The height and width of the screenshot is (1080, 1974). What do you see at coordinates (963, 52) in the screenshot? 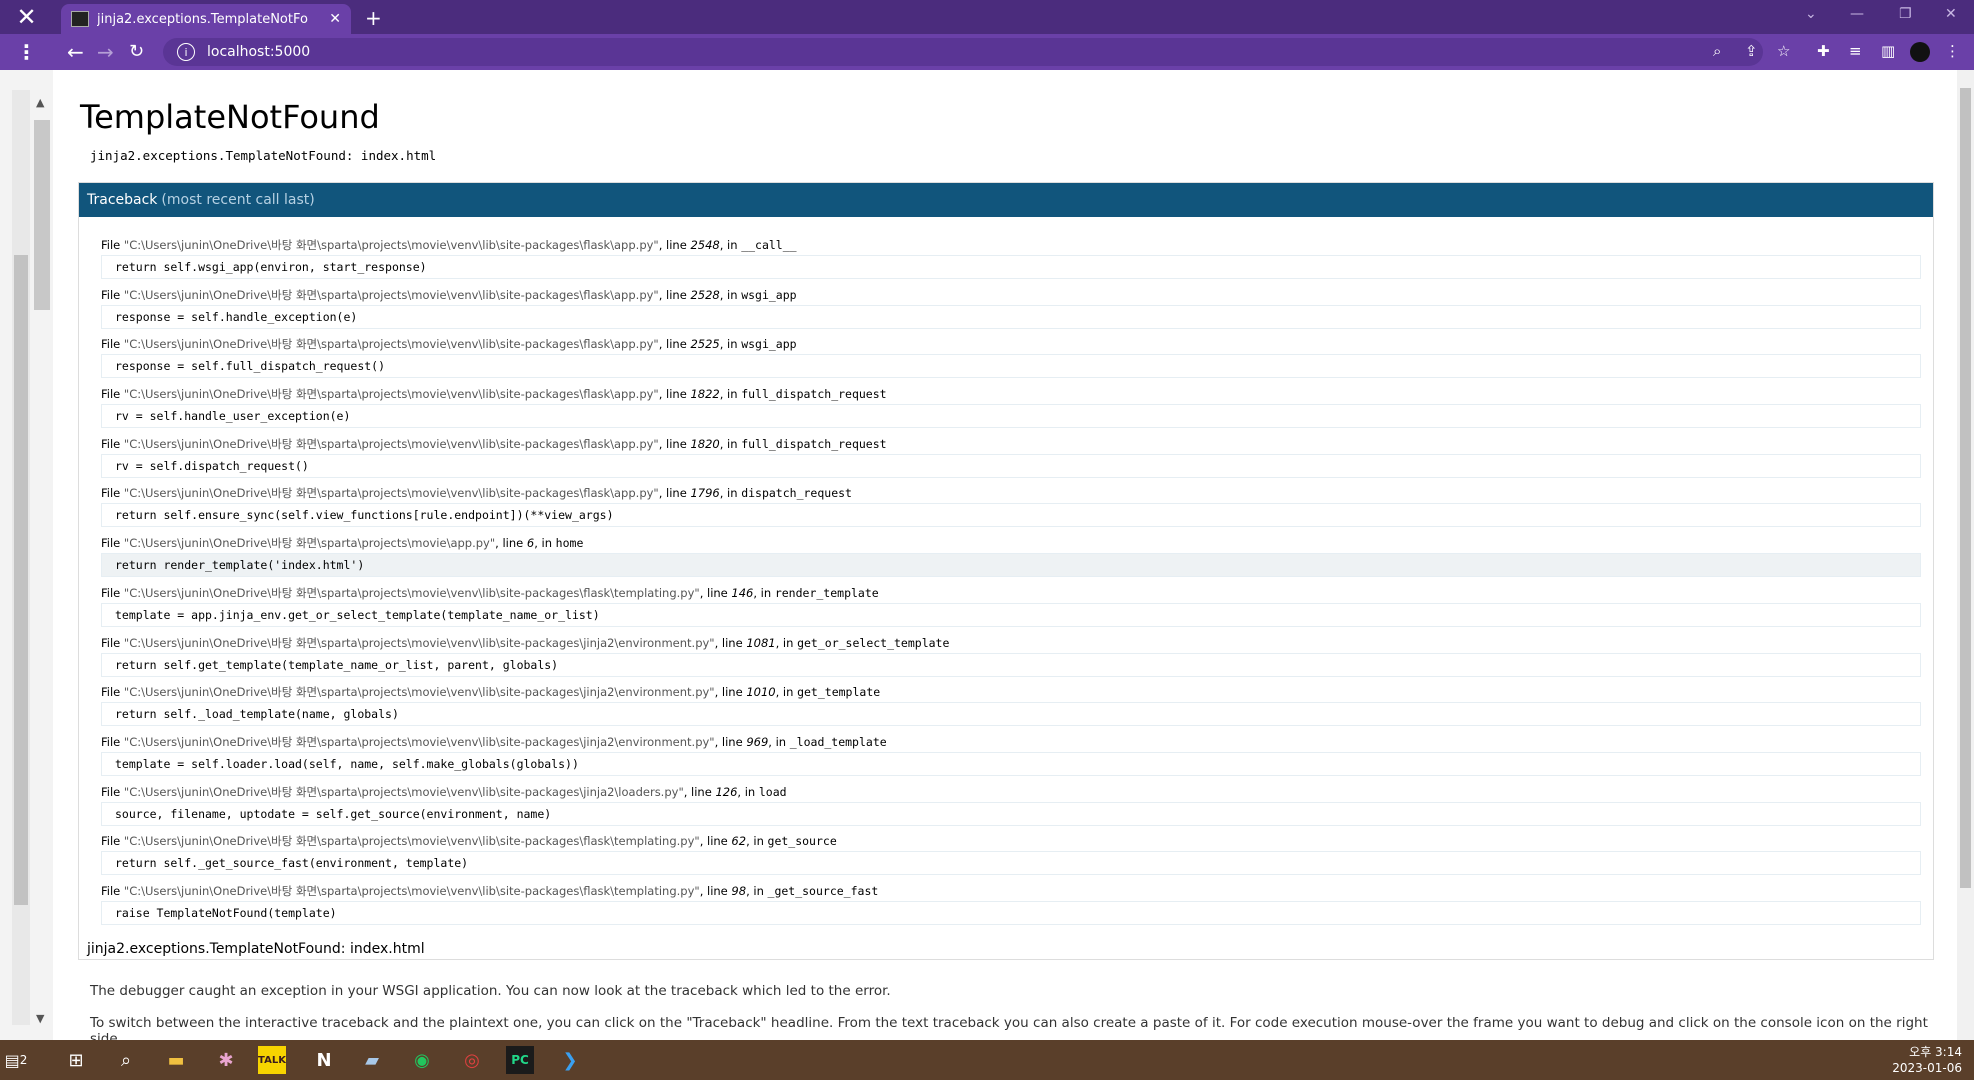
I see `address-bar: i localhost:5000` at bounding box center [963, 52].